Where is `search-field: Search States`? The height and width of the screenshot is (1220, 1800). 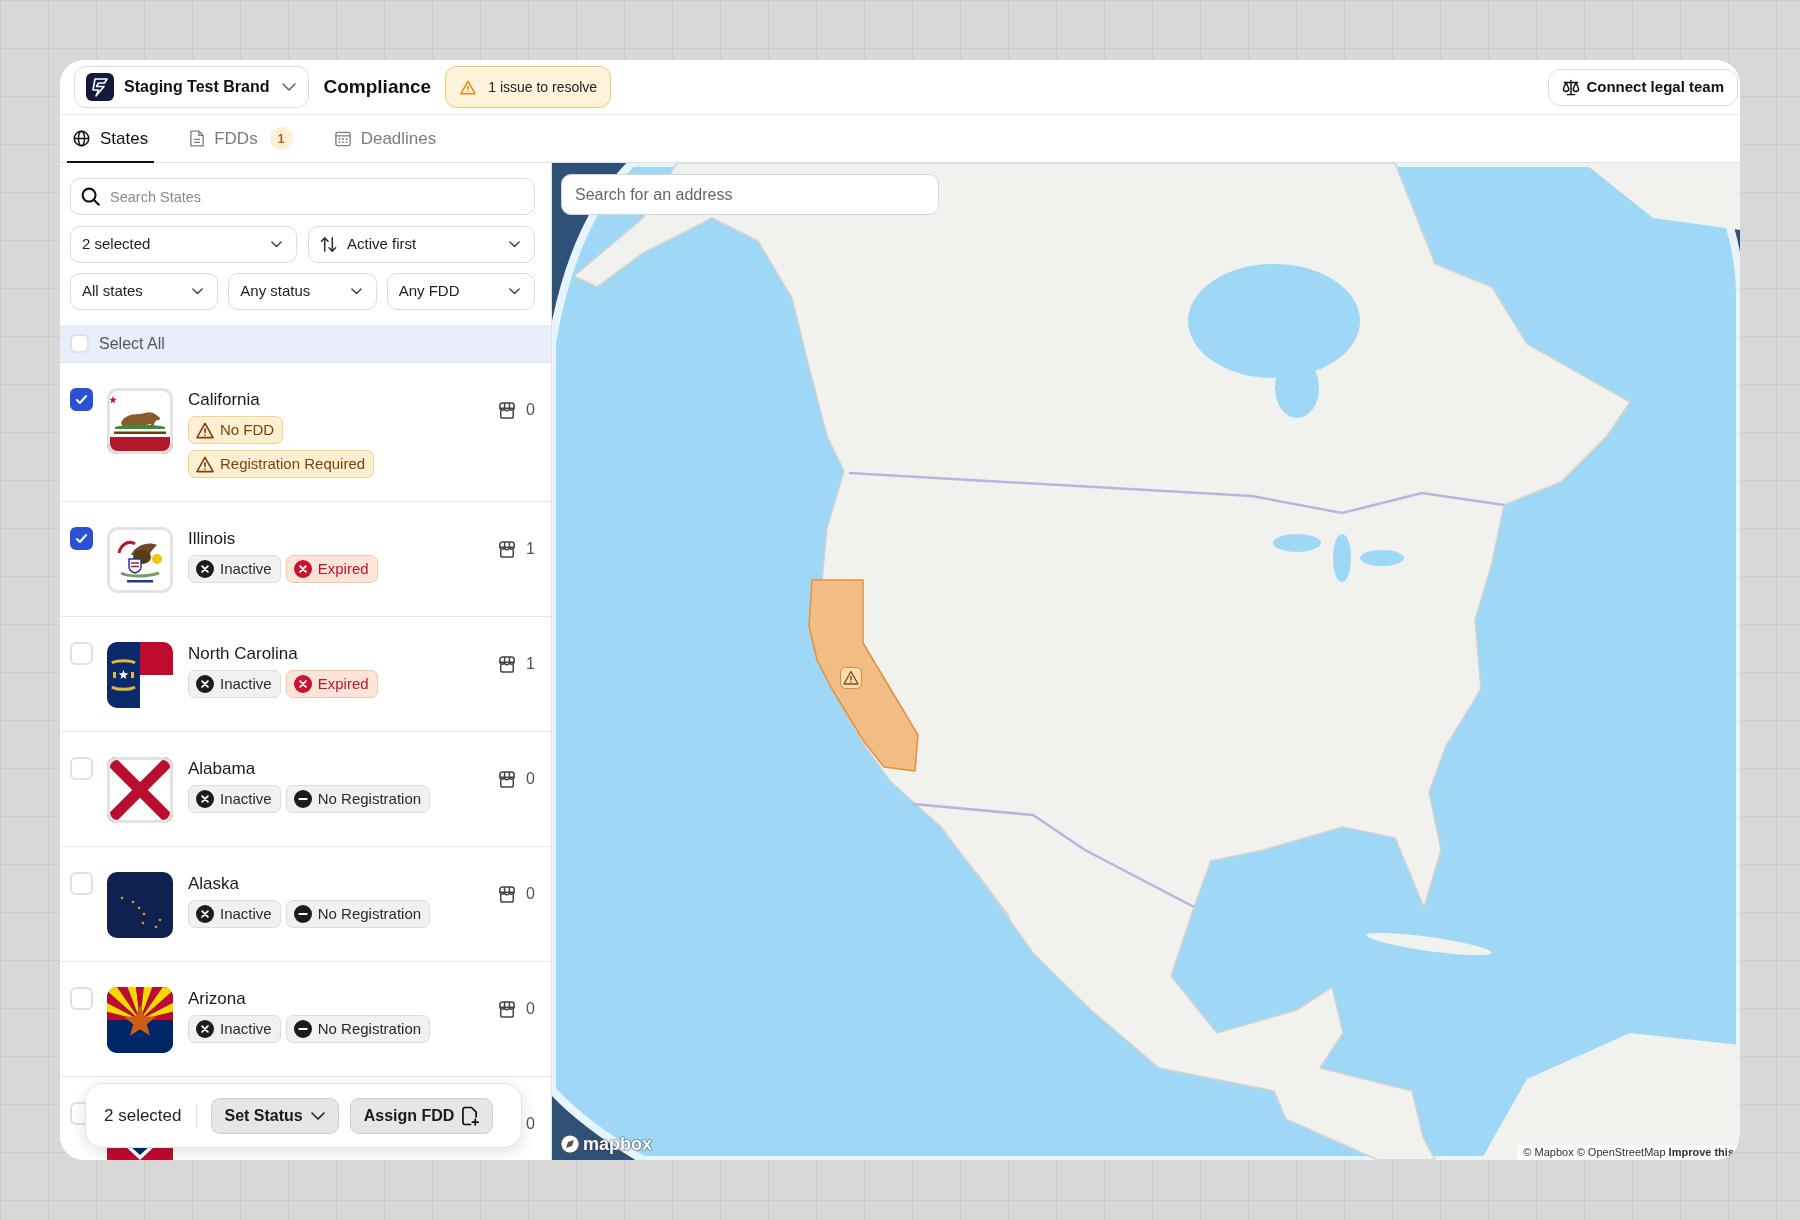 search-field: Search States is located at coordinates (302, 196).